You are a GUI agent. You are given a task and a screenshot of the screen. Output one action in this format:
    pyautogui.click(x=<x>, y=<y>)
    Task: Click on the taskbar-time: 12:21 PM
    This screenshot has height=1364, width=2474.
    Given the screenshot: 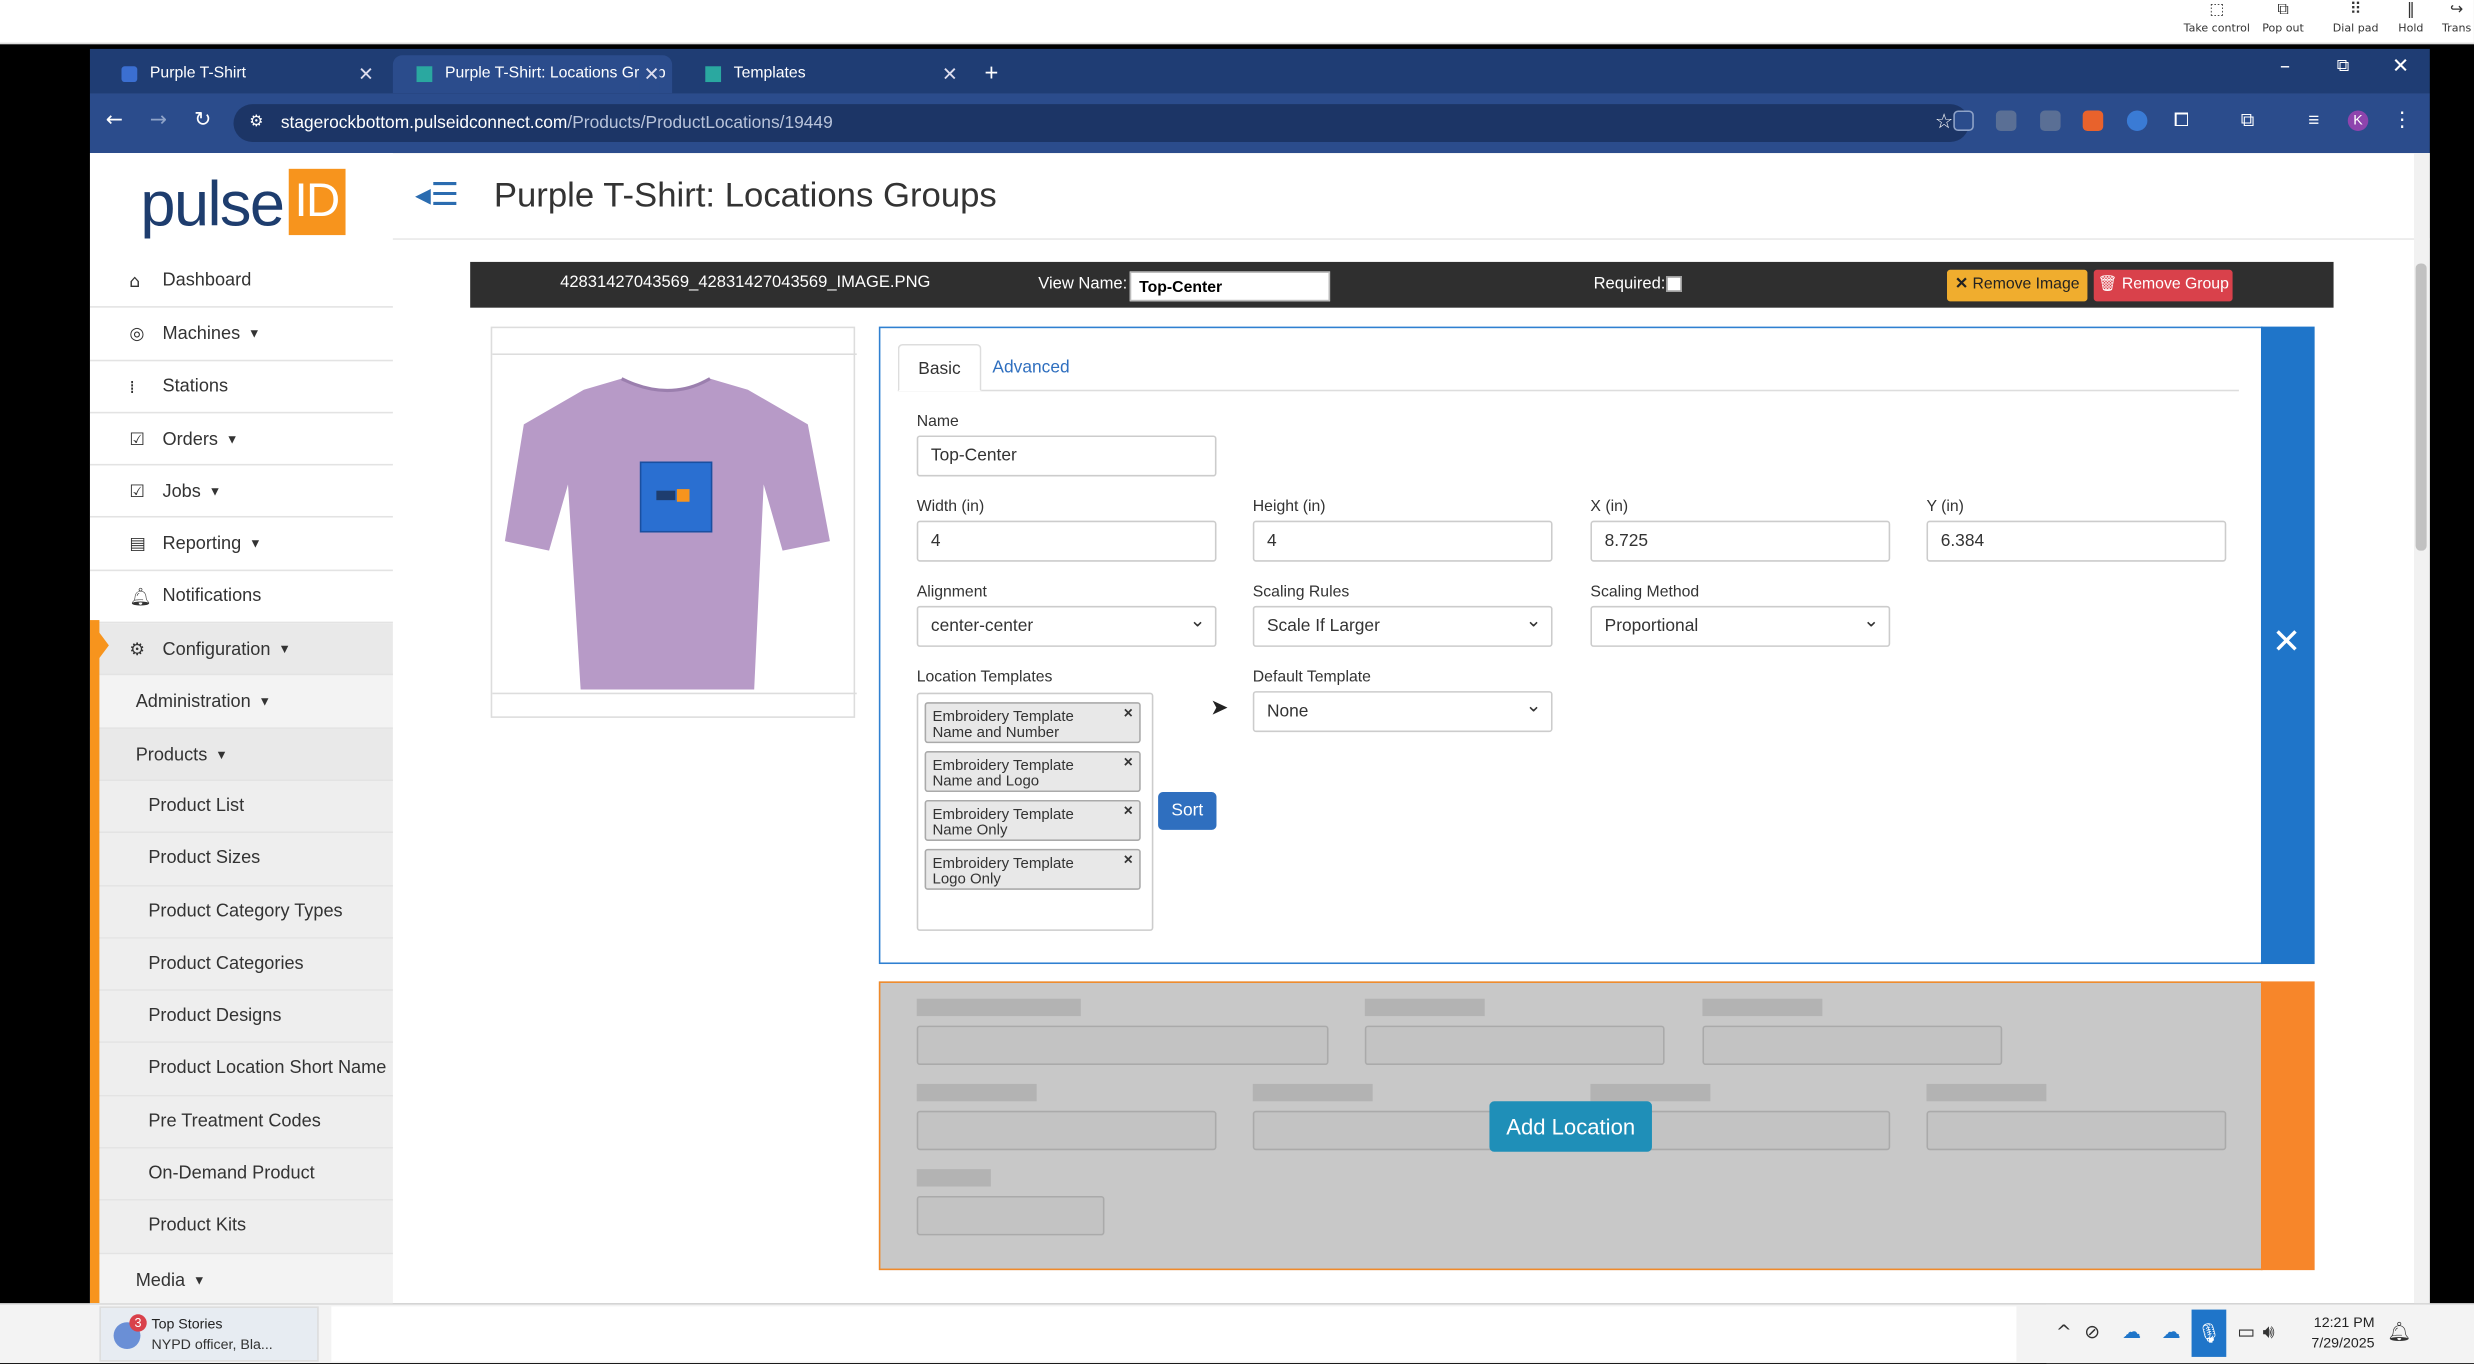 What is the action you would take?
    pyautogui.click(x=2335, y=1322)
    